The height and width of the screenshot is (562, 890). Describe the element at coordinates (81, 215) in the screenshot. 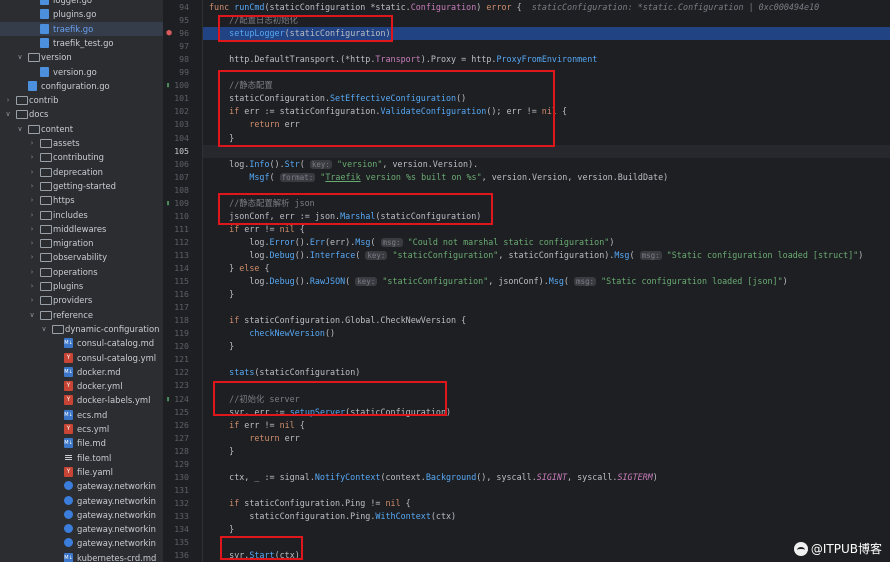

I see `tree-folder-item: › includes` at that location.